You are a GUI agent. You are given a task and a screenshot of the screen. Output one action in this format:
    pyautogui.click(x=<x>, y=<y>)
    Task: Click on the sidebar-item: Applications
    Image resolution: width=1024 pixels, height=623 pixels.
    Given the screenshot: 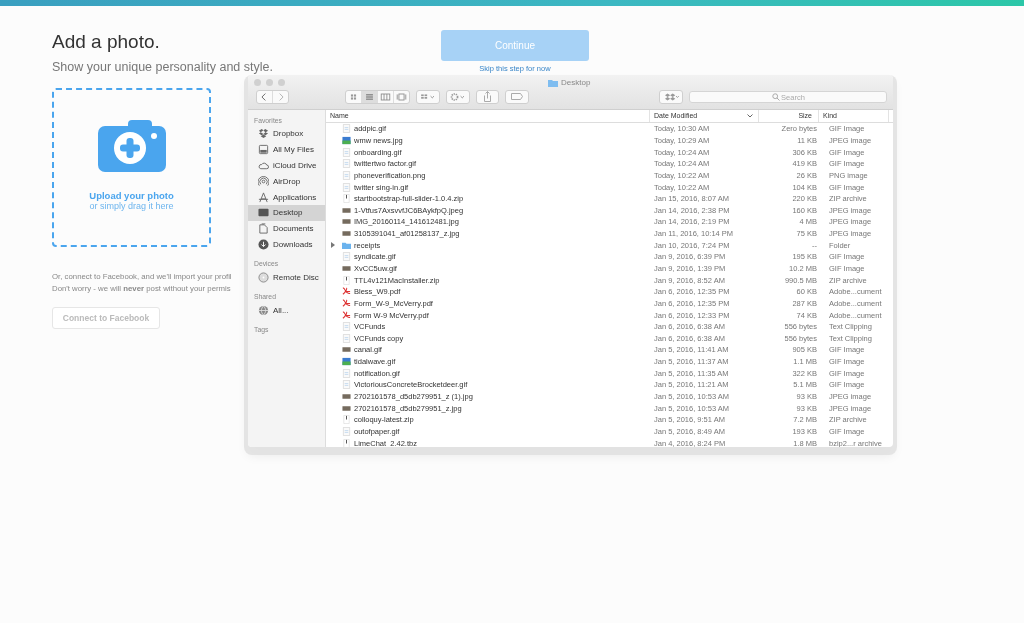 What is the action you would take?
    pyautogui.click(x=286, y=197)
    